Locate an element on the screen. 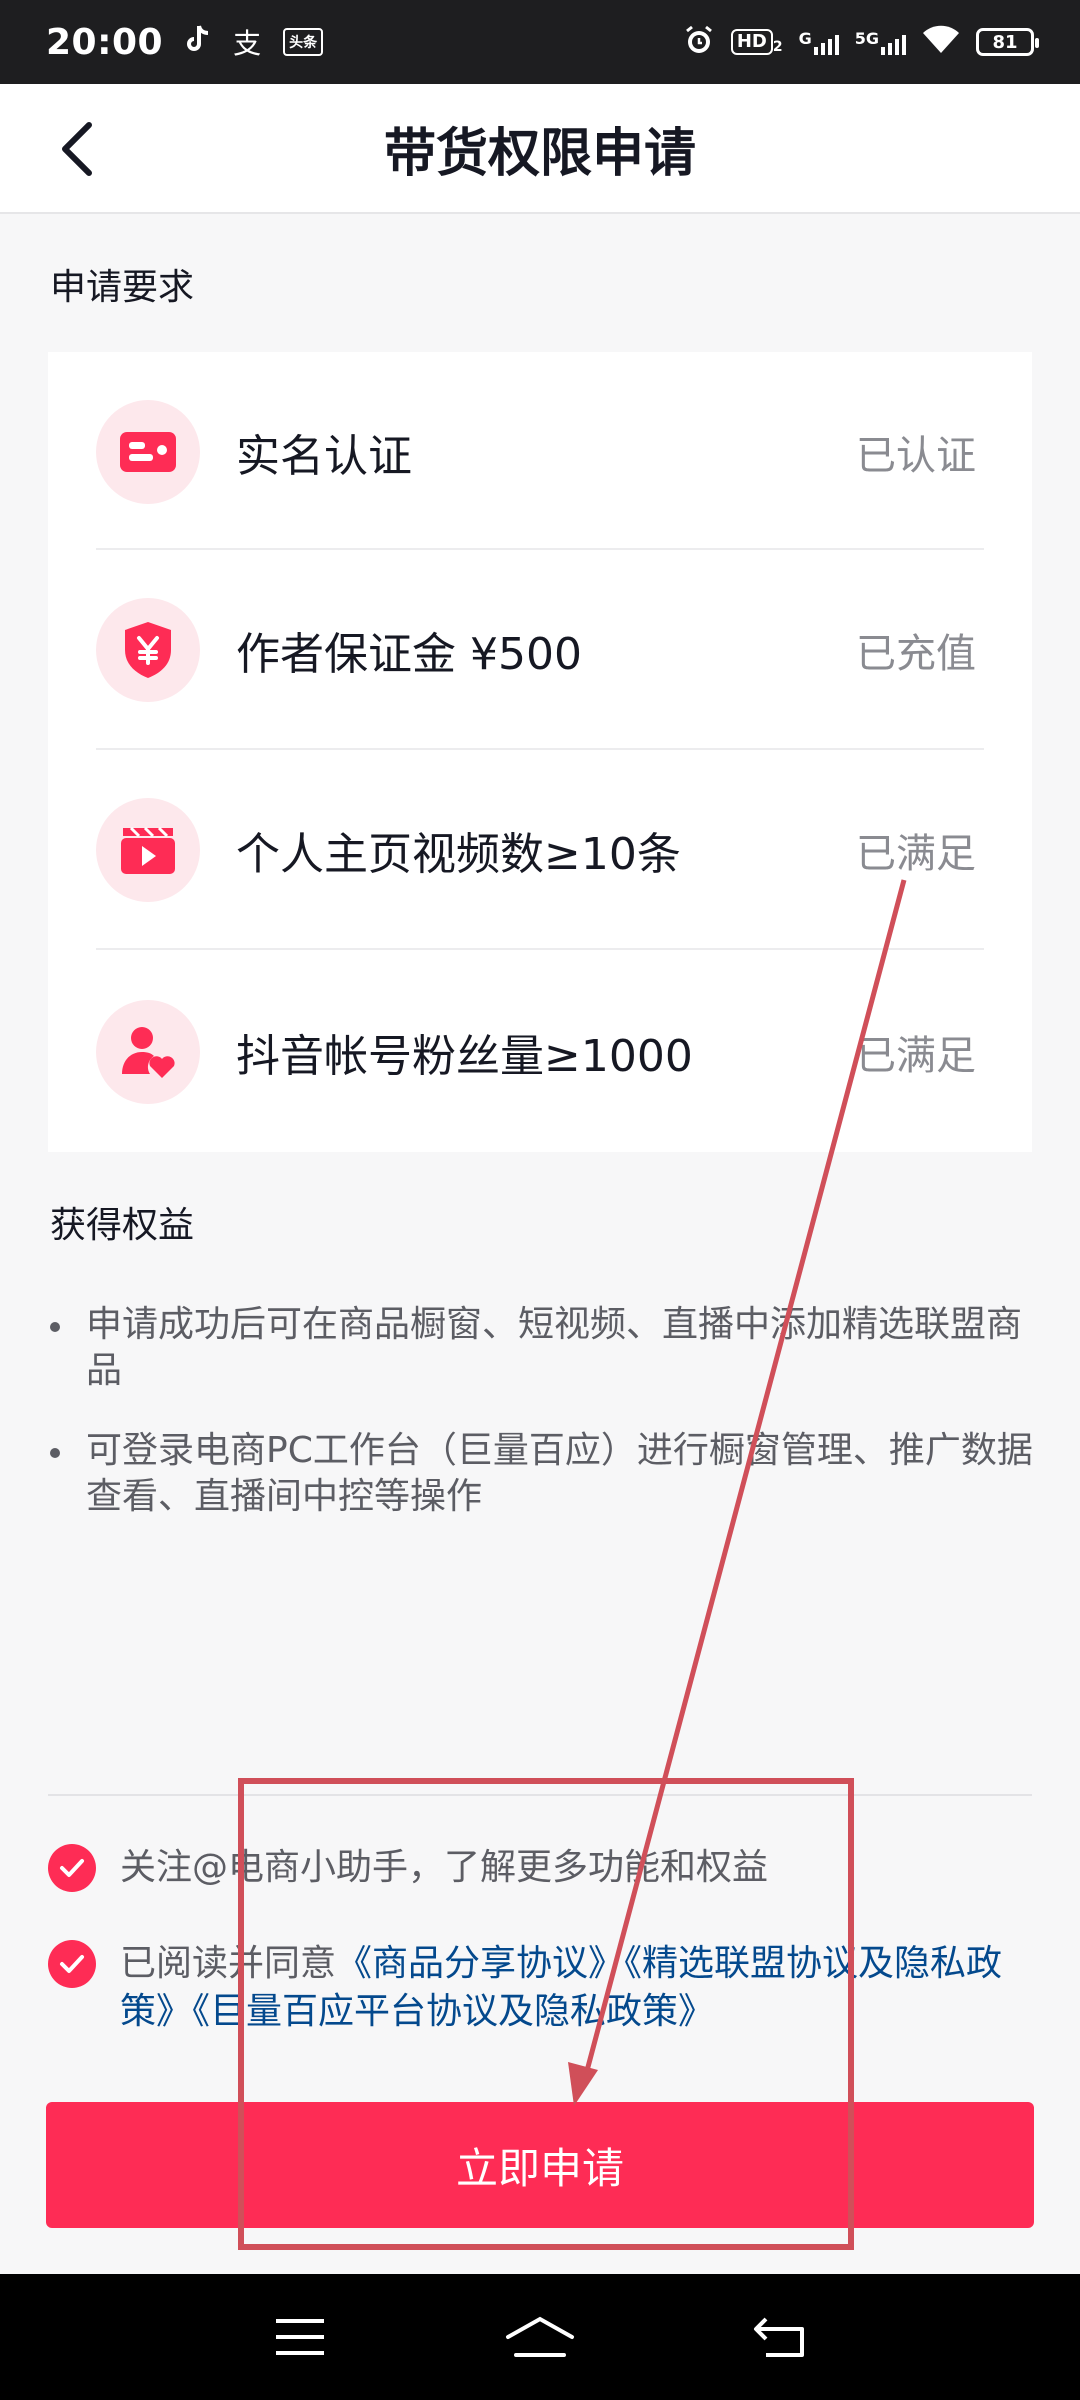  status-bar: 20:00 支 头条 HD 2 G 5G 81 is located at coordinates (540, 42).